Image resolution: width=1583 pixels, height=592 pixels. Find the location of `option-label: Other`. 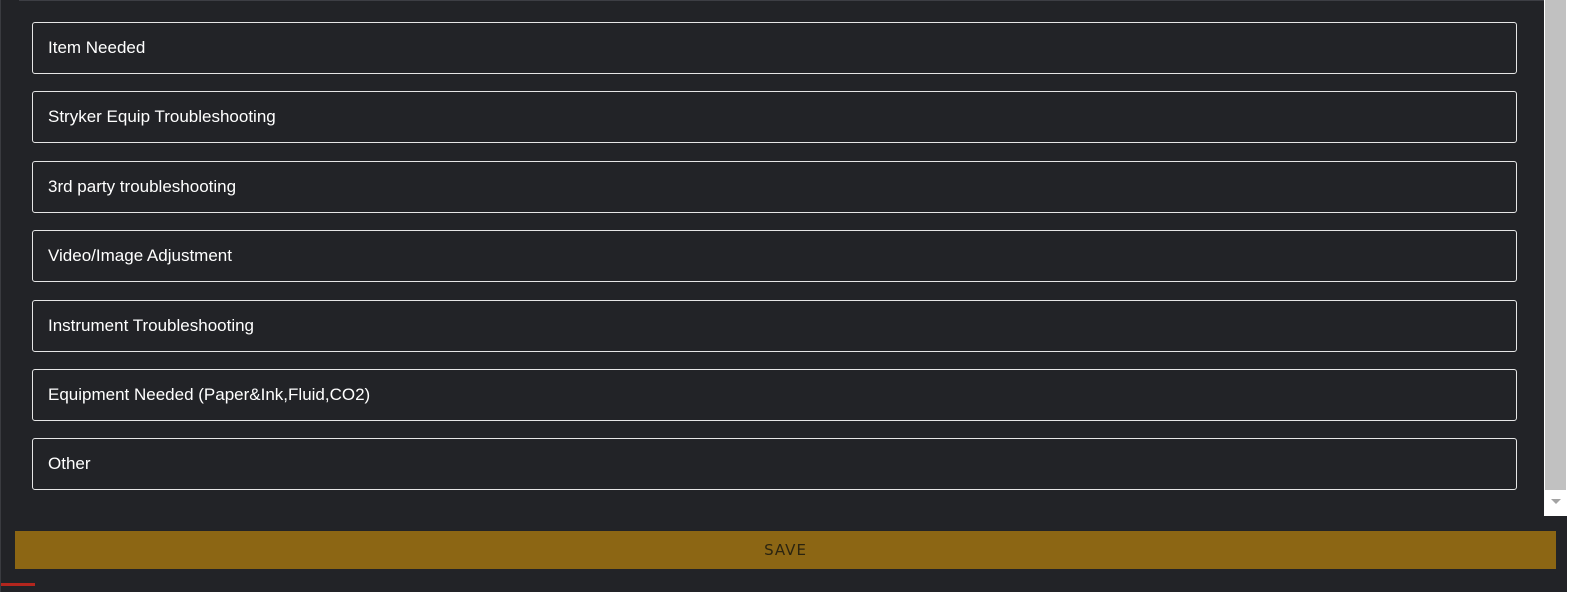

option-label: Other is located at coordinates (69, 464).